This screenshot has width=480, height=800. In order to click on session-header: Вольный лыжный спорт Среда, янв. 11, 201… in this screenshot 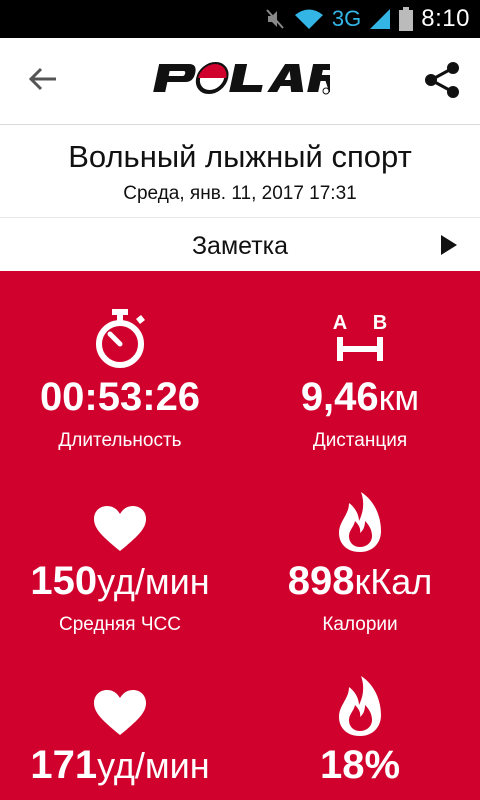, I will do `click(240, 171)`.